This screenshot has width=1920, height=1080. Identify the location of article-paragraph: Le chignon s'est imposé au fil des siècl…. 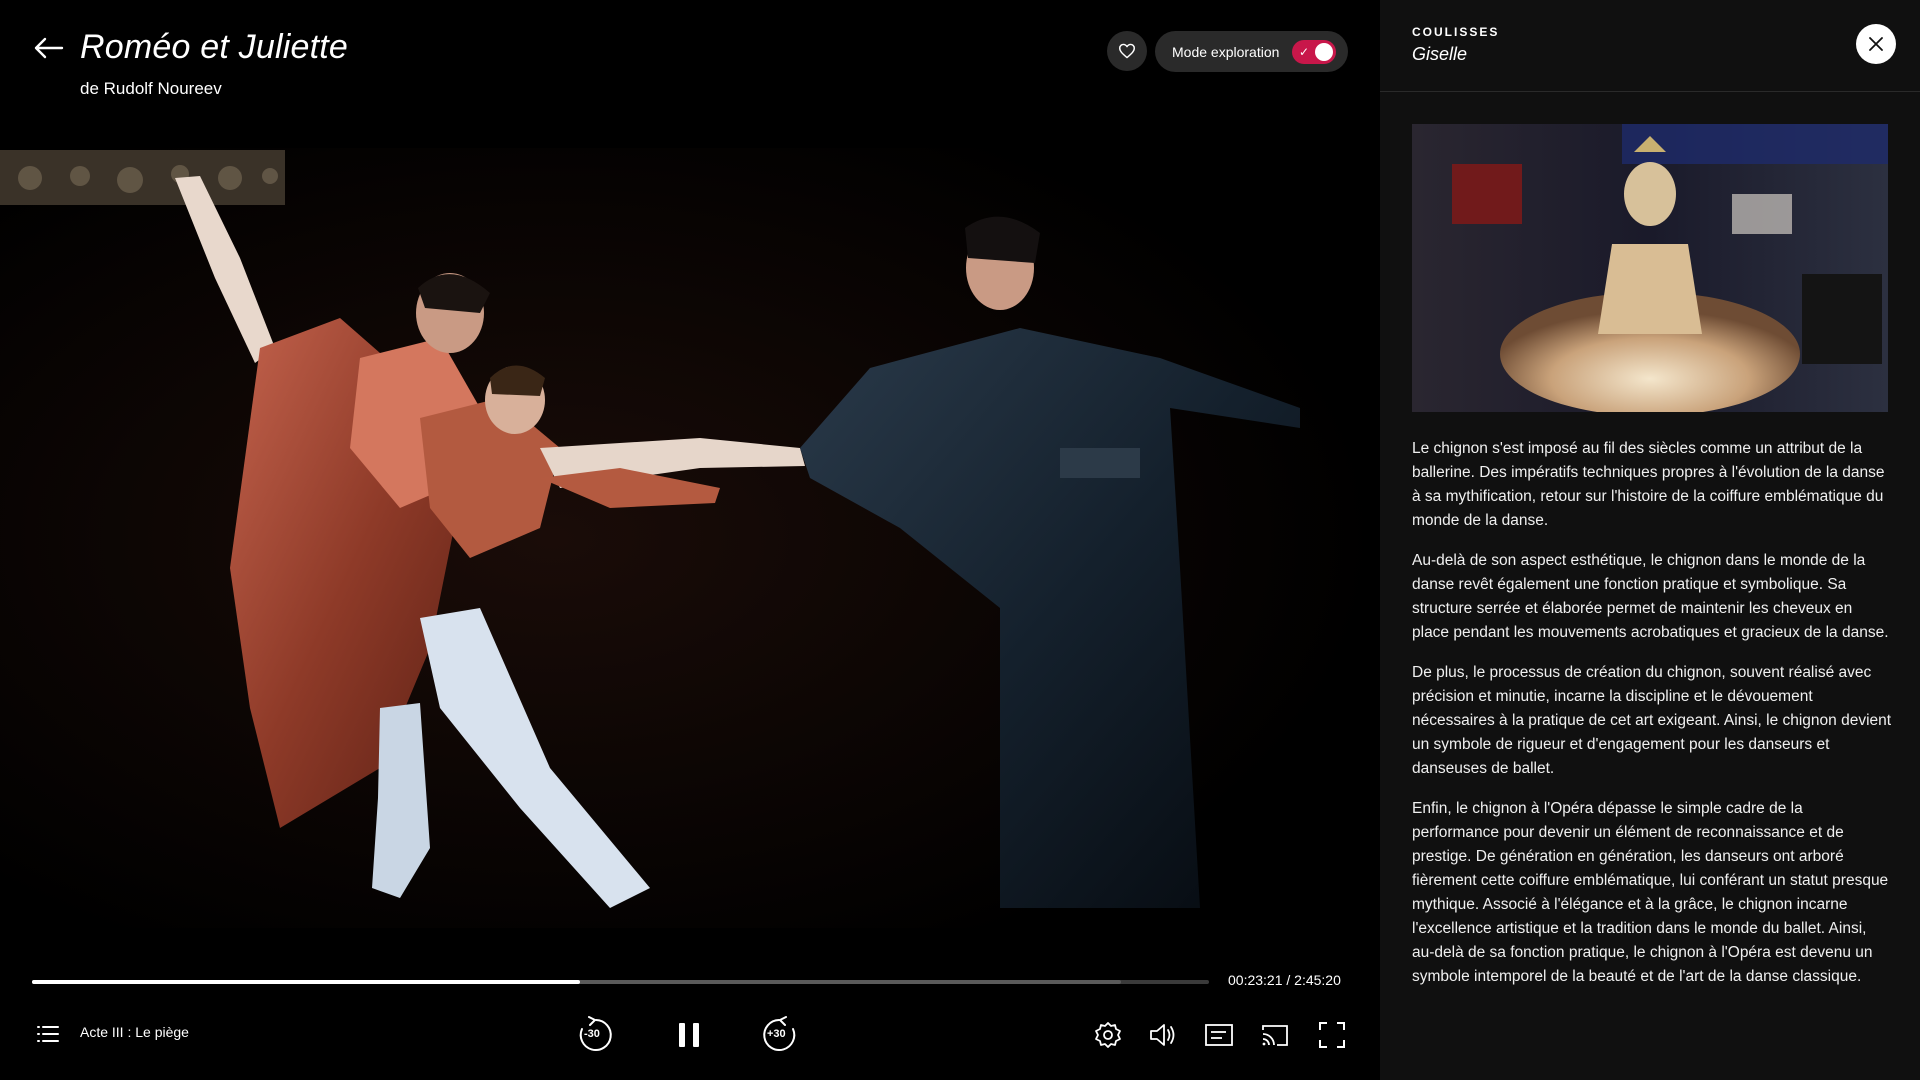
(1648, 484).